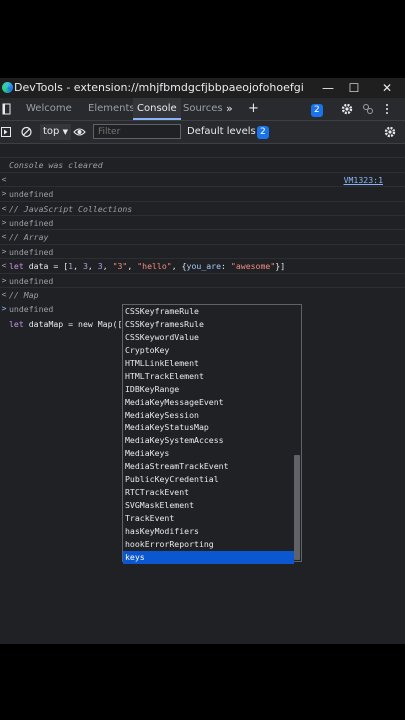 This screenshot has width=405, height=720. What do you see at coordinates (4, 309) in the screenshot?
I see `prompt-arrow-icon: >` at bounding box center [4, 309].